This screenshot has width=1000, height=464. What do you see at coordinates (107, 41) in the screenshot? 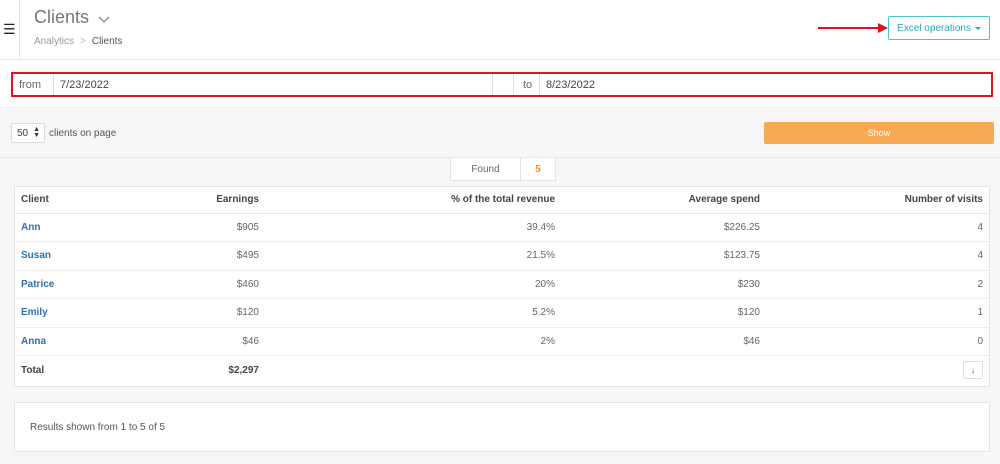
I see `breadcrumb-current: Clients` at bounding box center [107, 41].